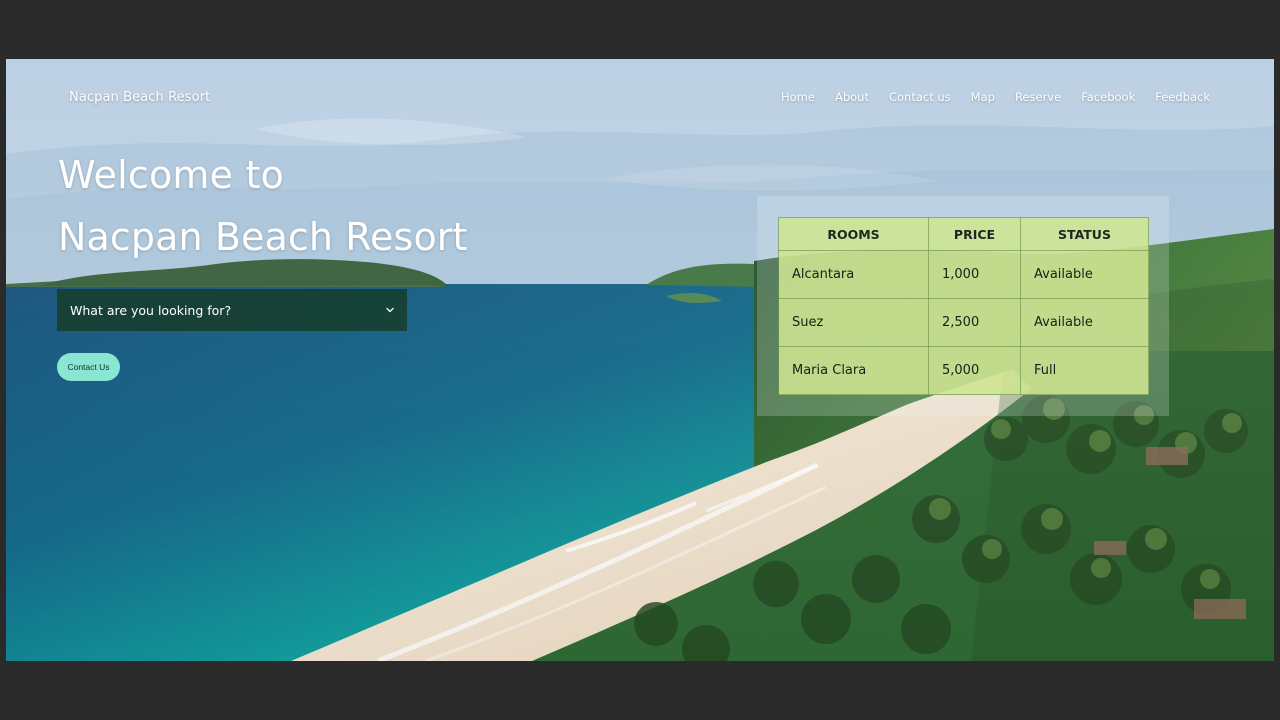 This screenshot has height=720, width=1280. What do you see at coordinates (853, 234) in the screenshot?
I see `table-header-rooms: ROOMS` at bounding box center [853, 234].